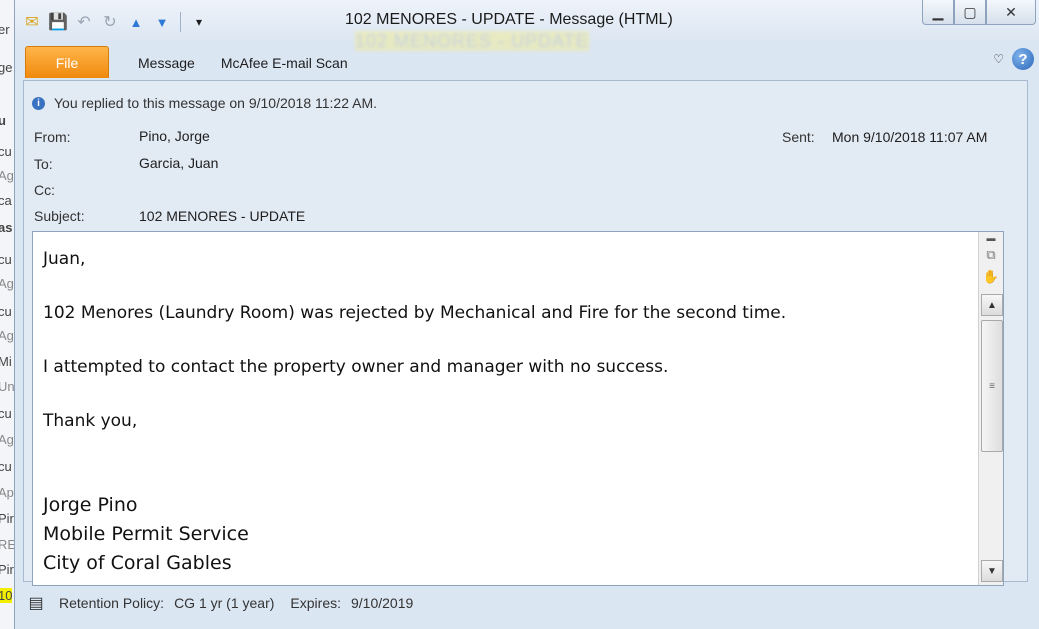 The image size is (1039, 629). I want to click on bg-fragment: er, so click(5, 29).